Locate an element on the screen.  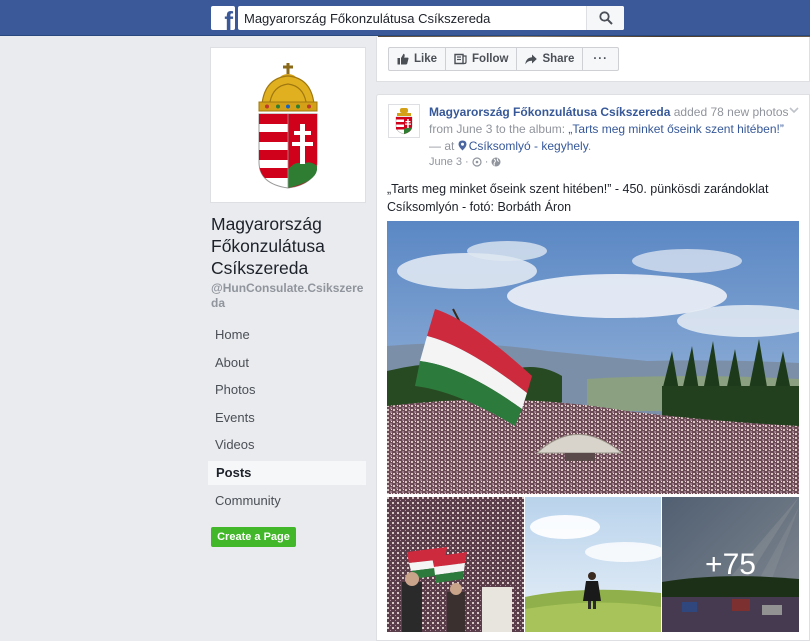
nav-item-about: About is located at coordinates (287, 363).